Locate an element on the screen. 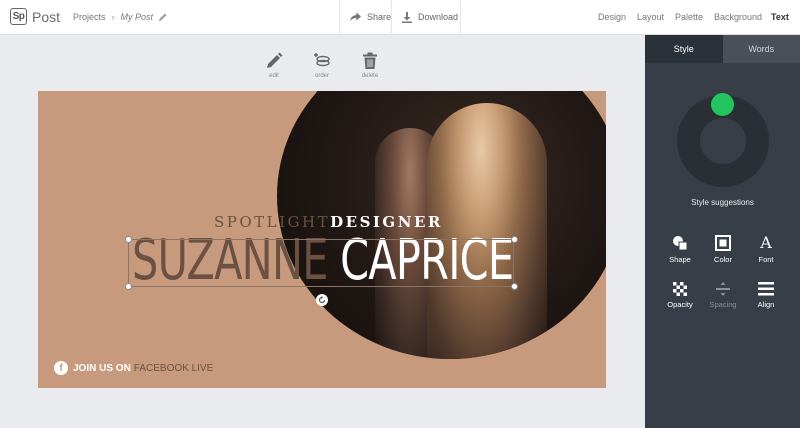  download-icon is located at coordinates (407, 17).